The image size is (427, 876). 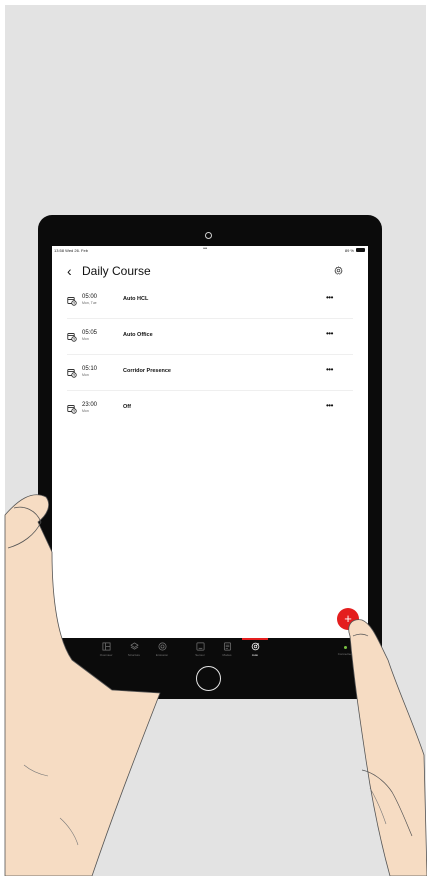 What do you see at coordinates (210, 250) in the screenshot?
I see `status-bar: 13:58 Wed 26. Feb ••• 89 %` at bounding box center [210, 250].